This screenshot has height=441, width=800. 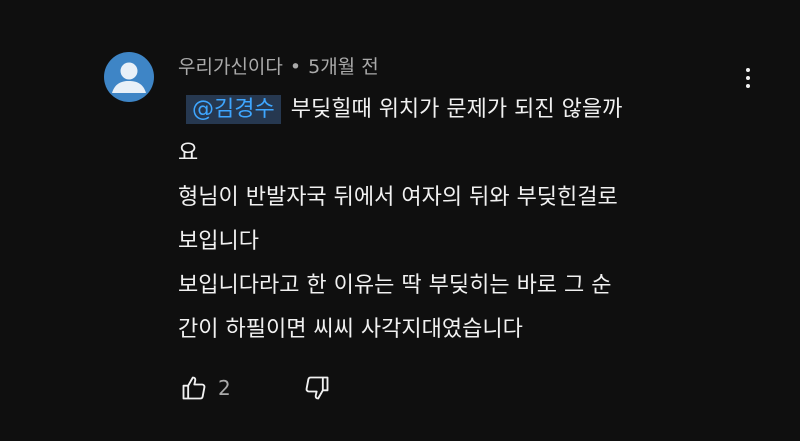 I want to click on like-button, so click(x=194, y=388).